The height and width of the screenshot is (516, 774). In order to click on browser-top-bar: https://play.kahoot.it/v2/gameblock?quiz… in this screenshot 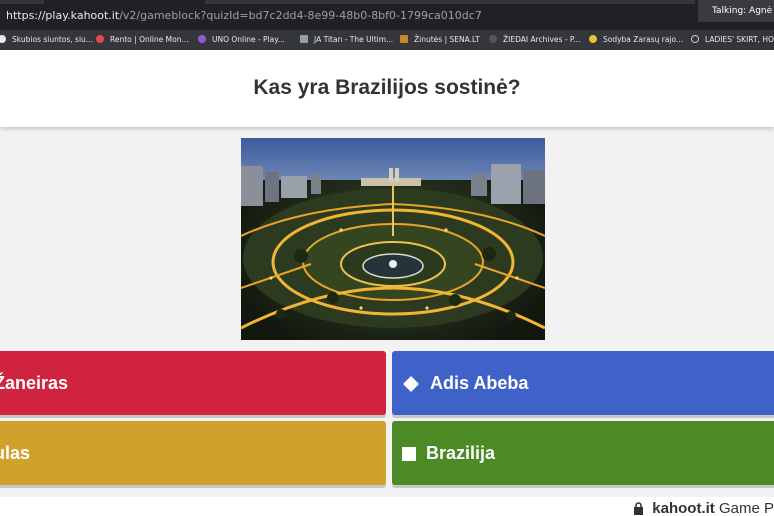, I will do `click(387, 15)`.